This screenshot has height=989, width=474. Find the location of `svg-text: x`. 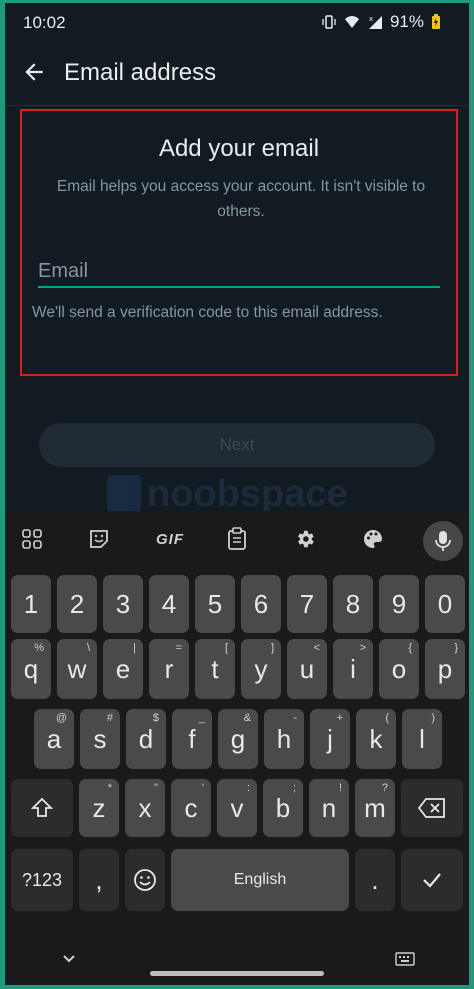

svg-text: x is located at coordinates (371, 19).